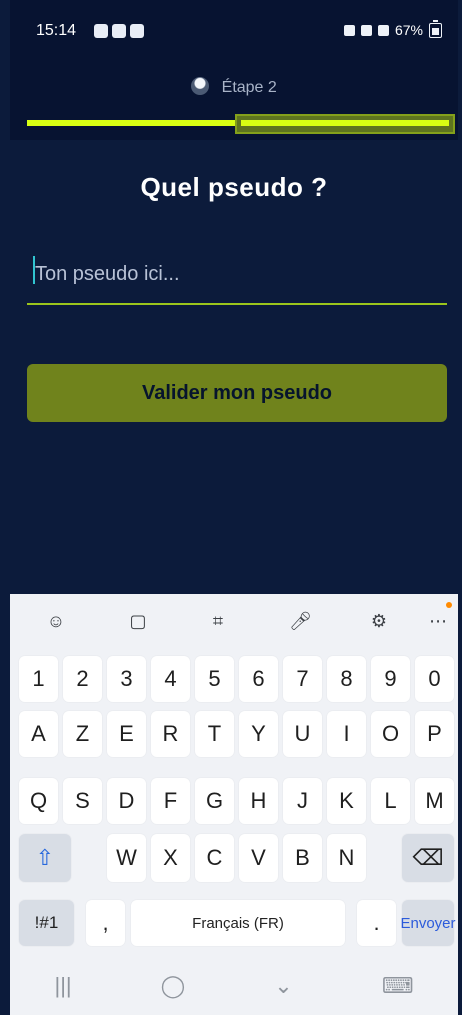 This screenshot has height=1015, width=462. What do you see at coordinates (434, 679) in the screenshot?
I see `key-0: 0` at bounding box center [434, 679].